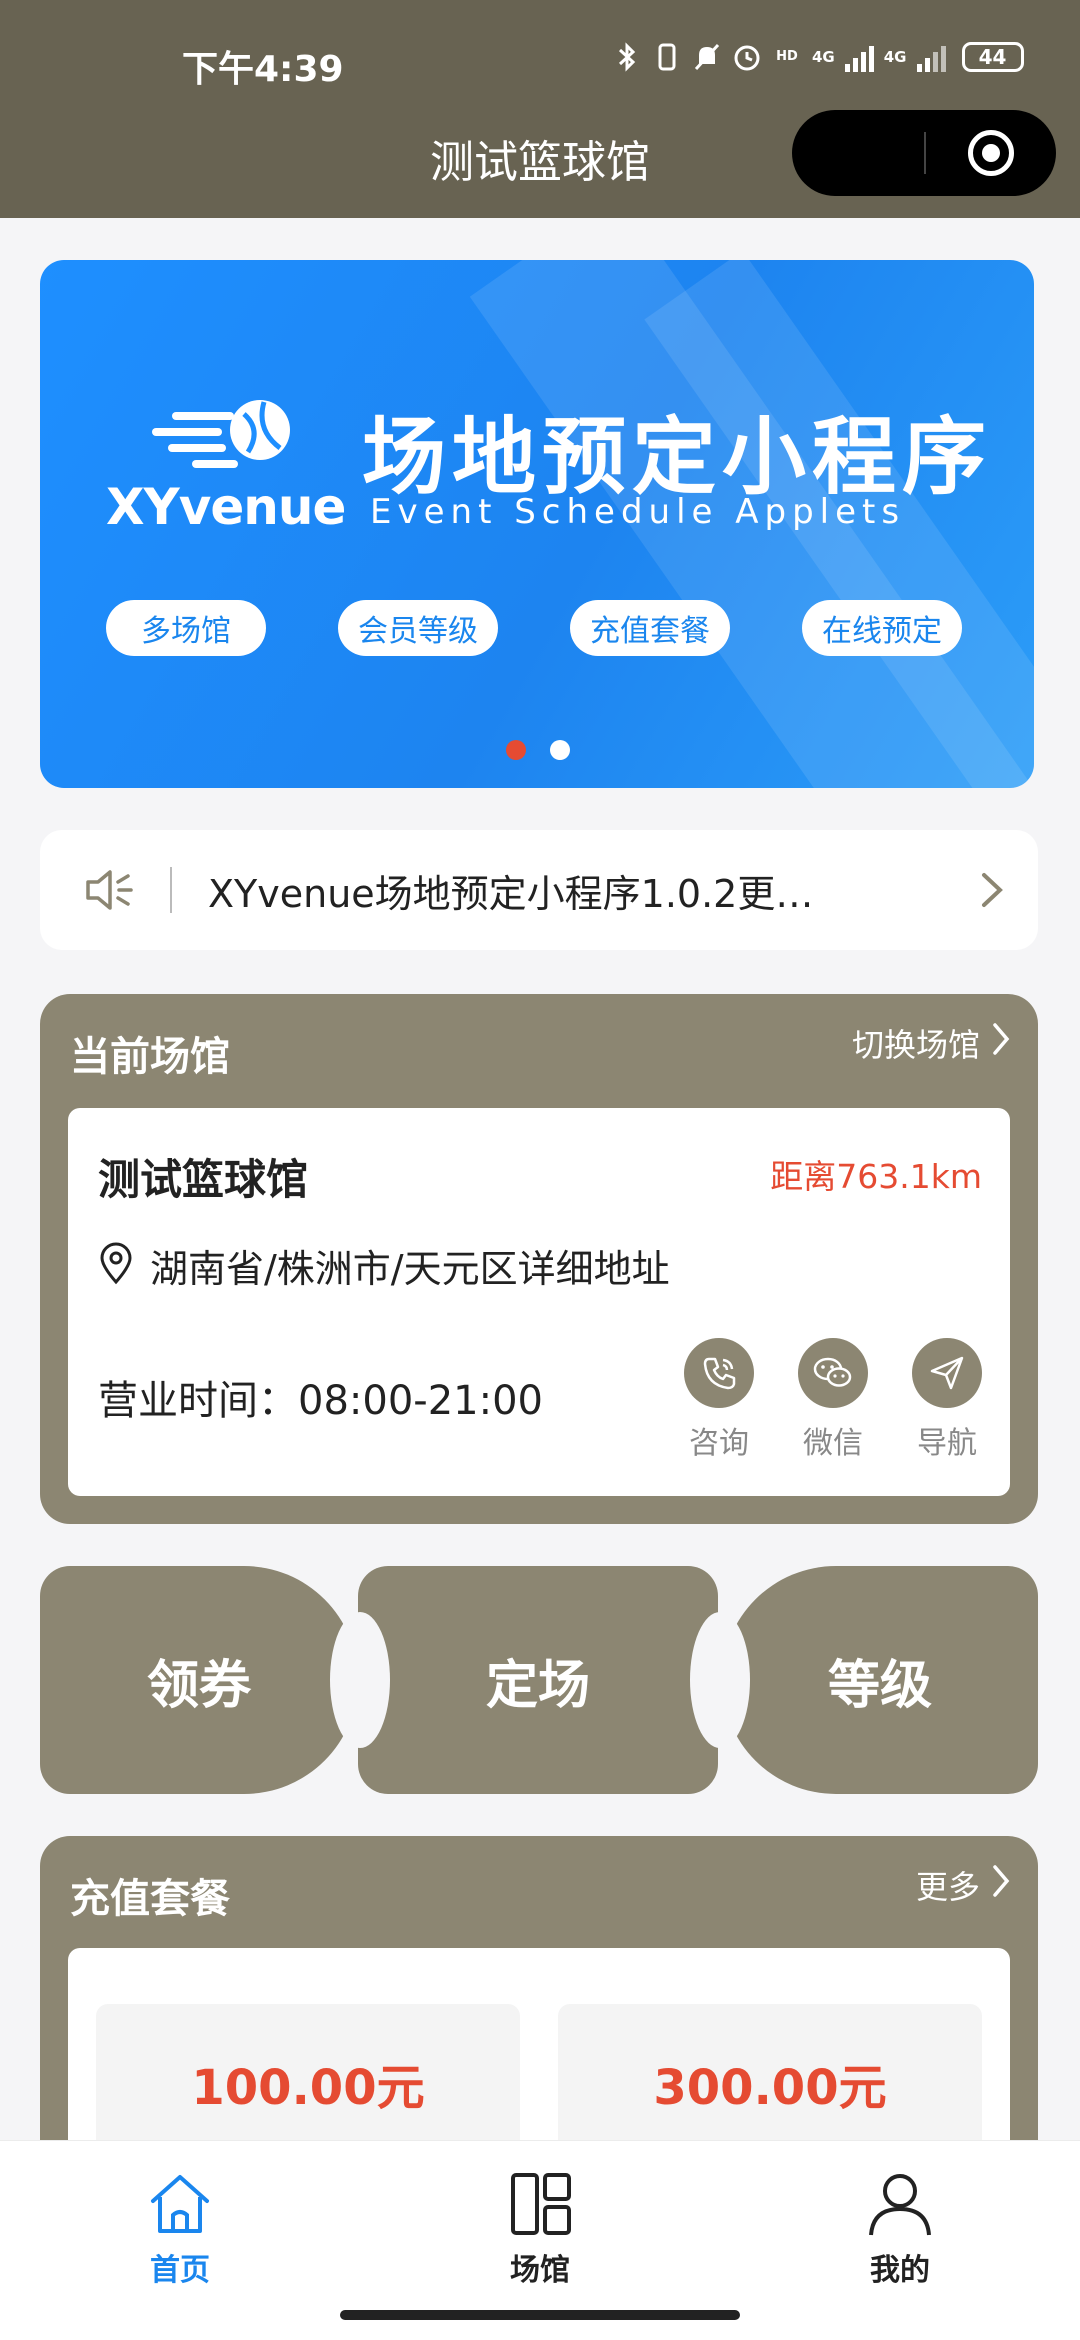  I want to click on tab-home: 首页, so click(180, 2230).